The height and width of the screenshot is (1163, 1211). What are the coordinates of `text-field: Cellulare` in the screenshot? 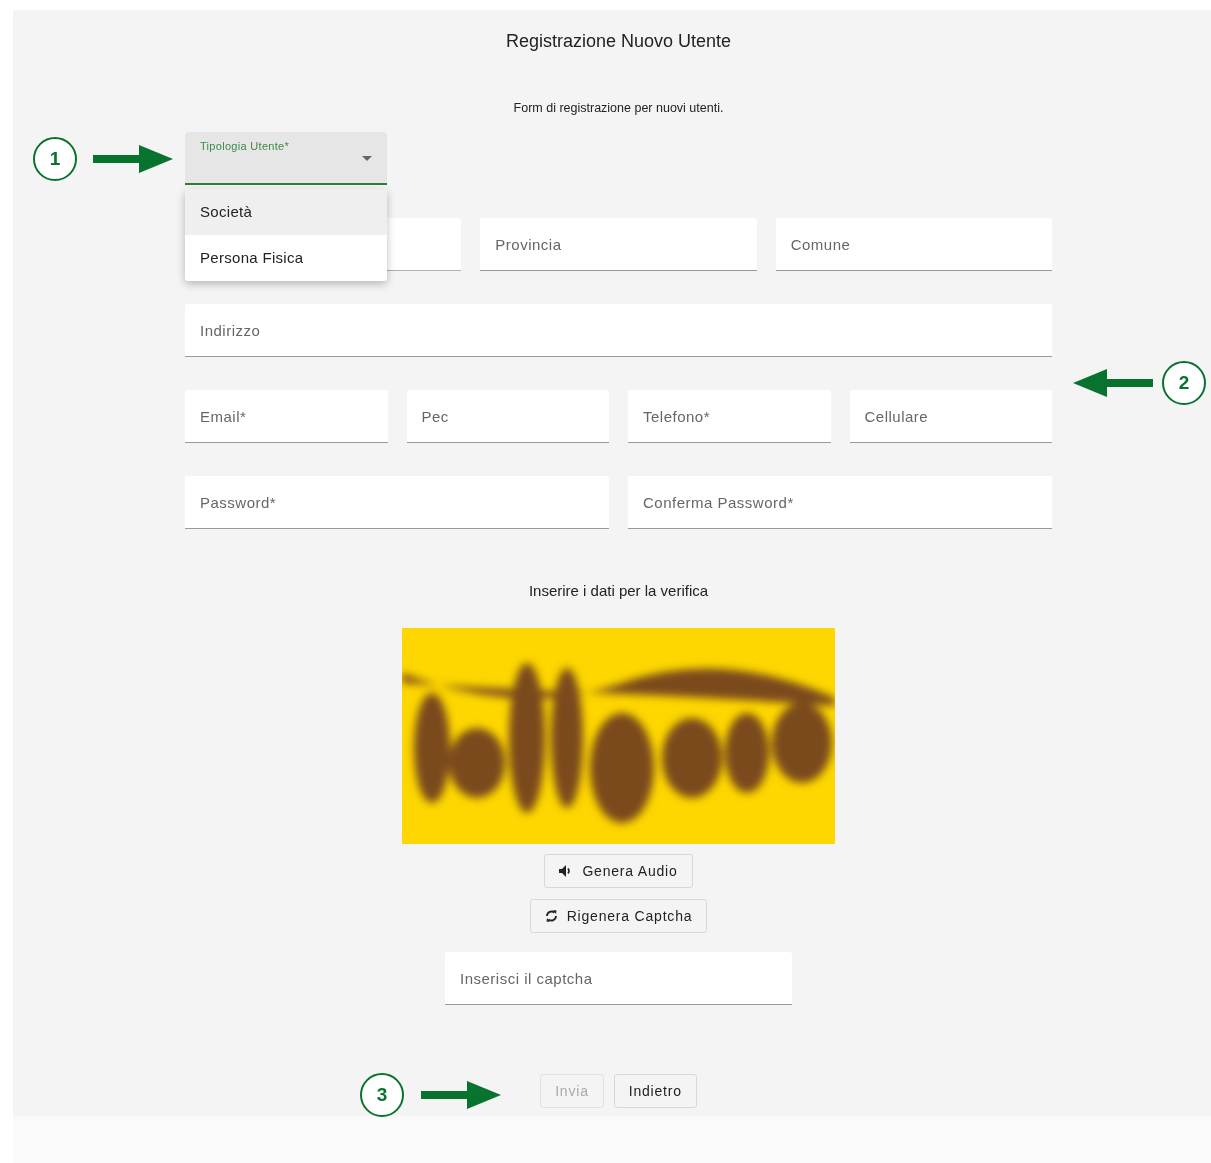 It's located at (950, 416).